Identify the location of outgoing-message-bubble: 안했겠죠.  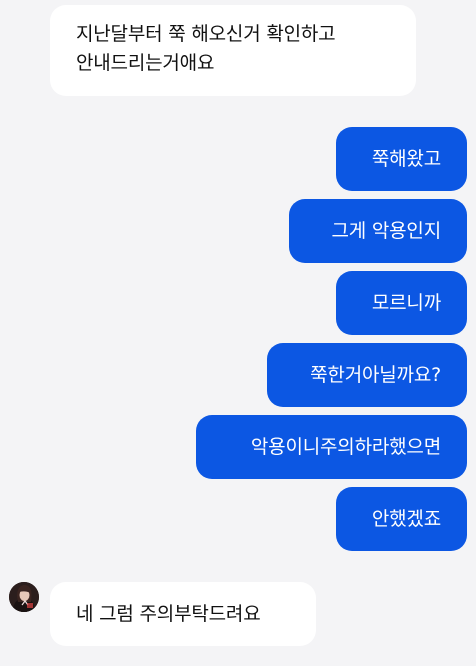
(401, 519).